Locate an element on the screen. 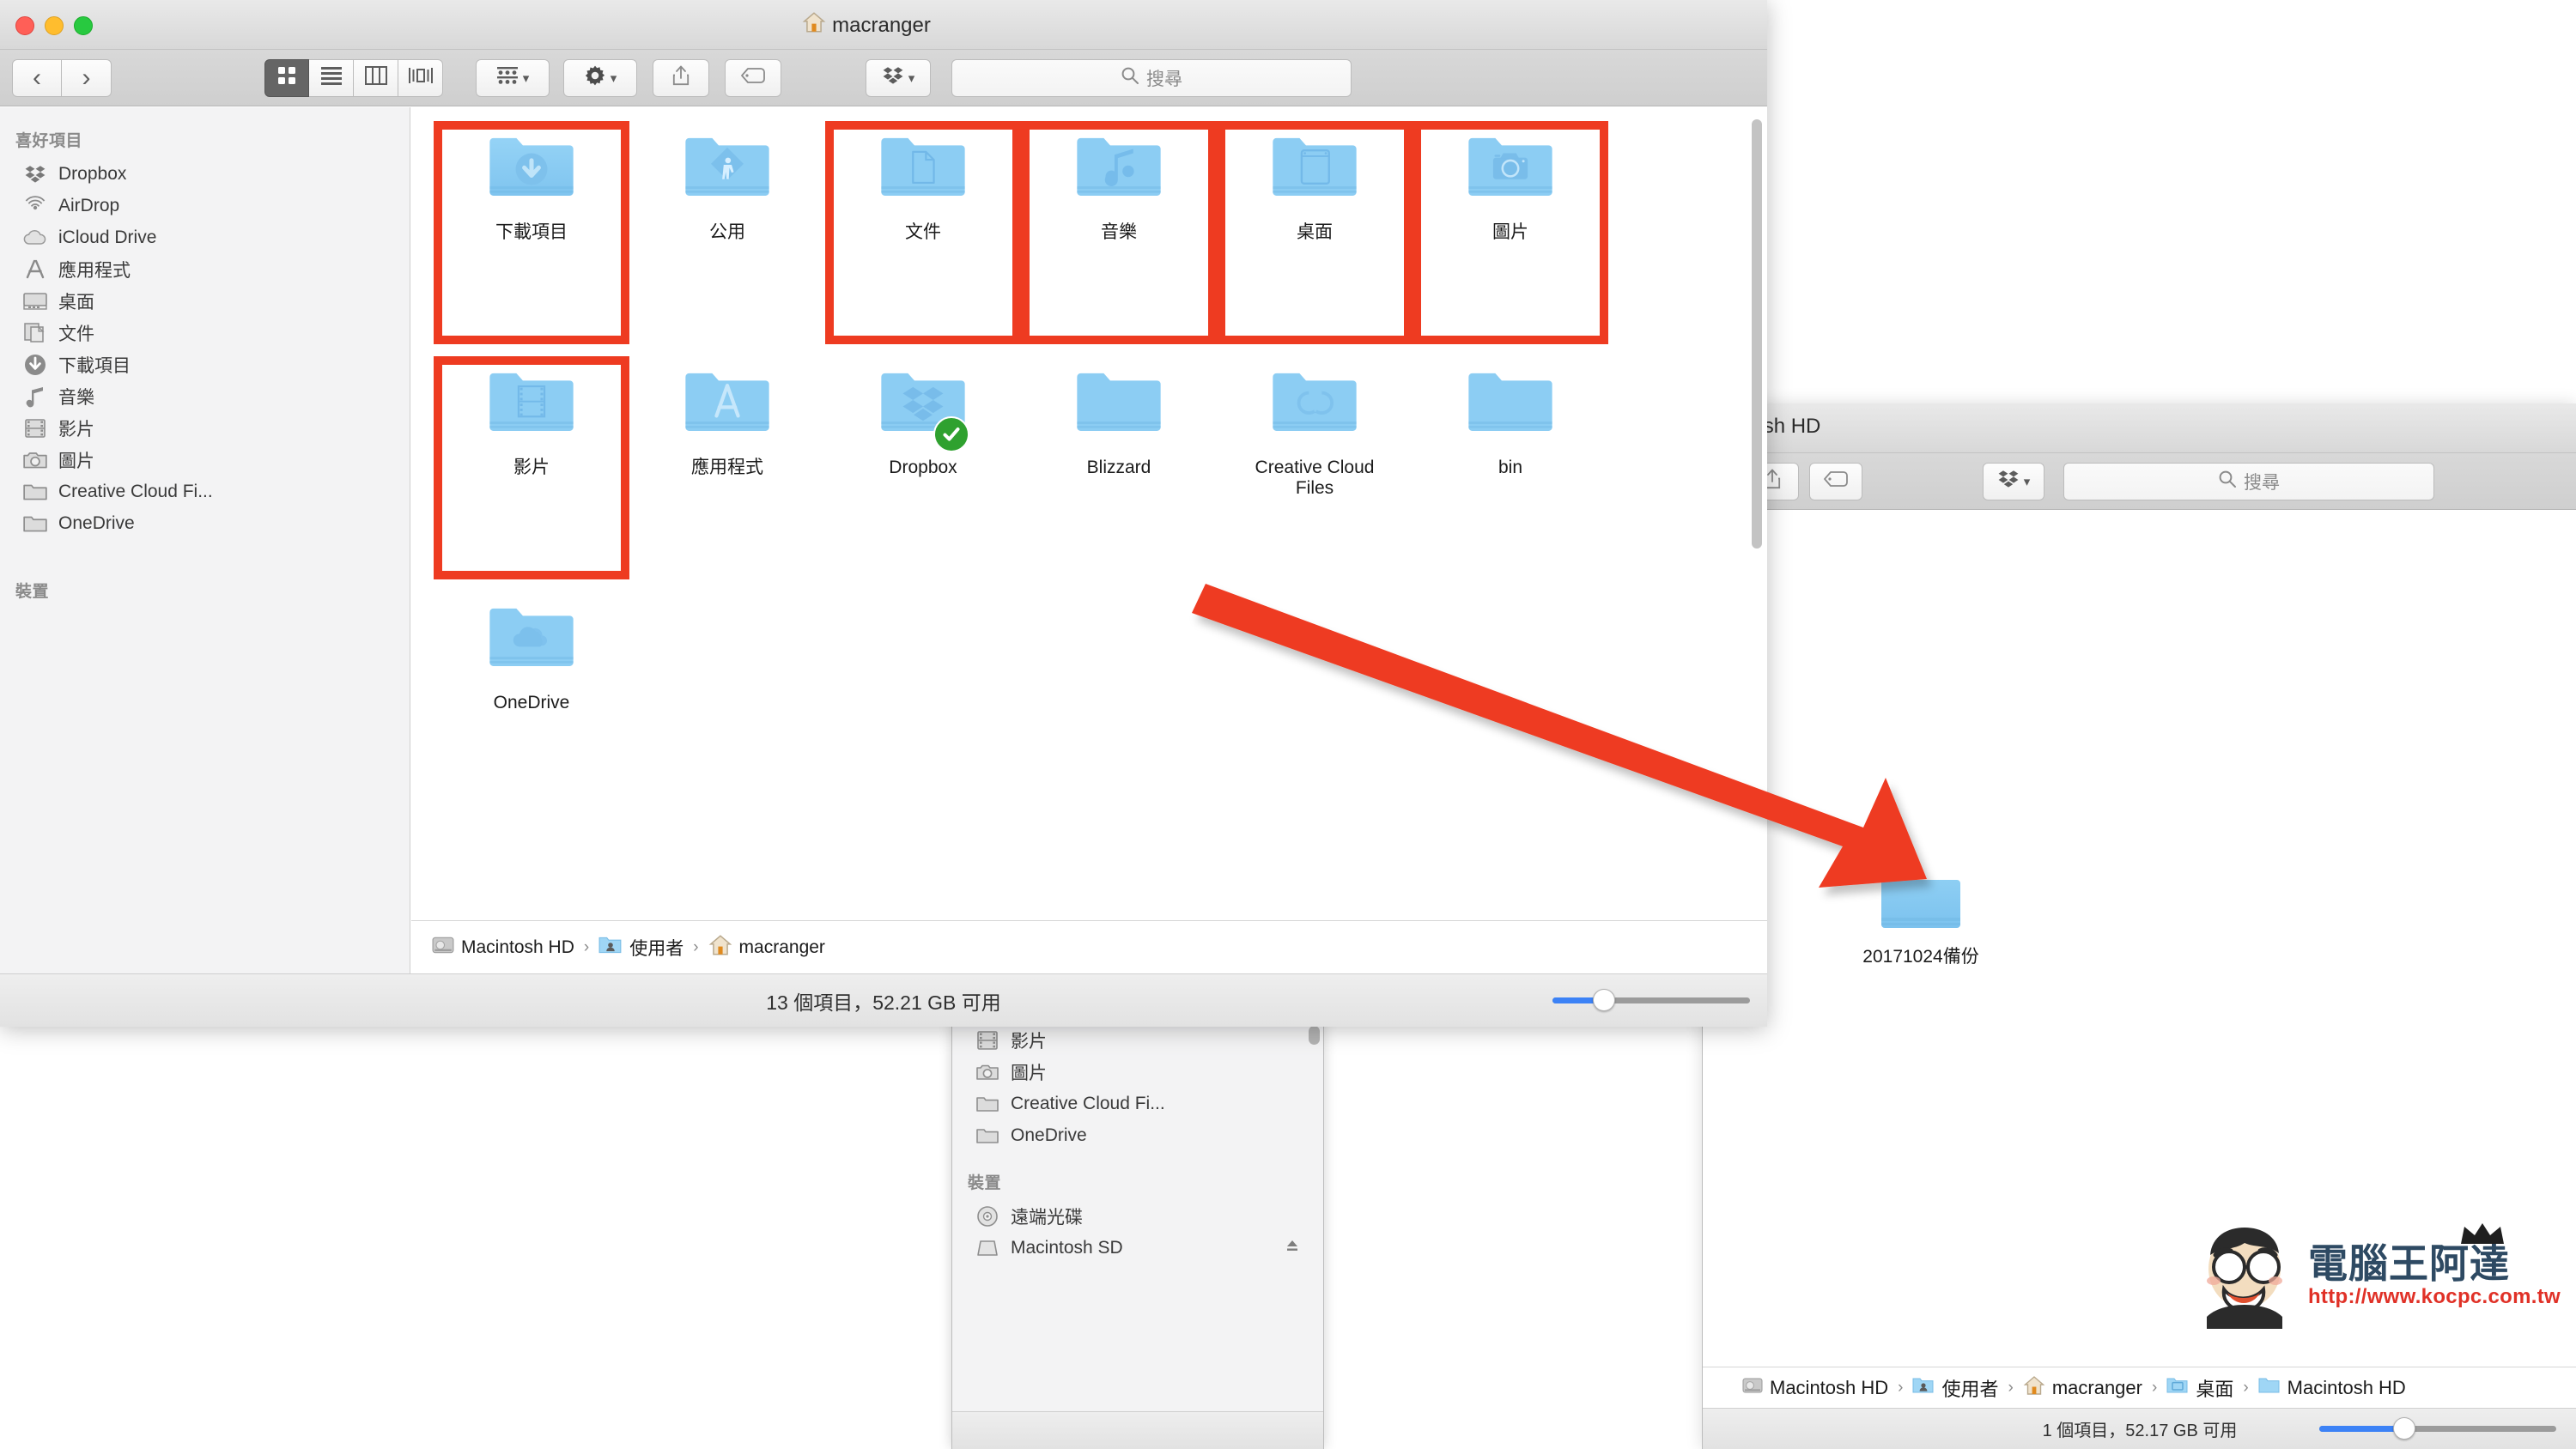 This screenshot has height=1449, width=2576. sidebar-item-applications: 應用程式 is located at coordinates (205, 269).